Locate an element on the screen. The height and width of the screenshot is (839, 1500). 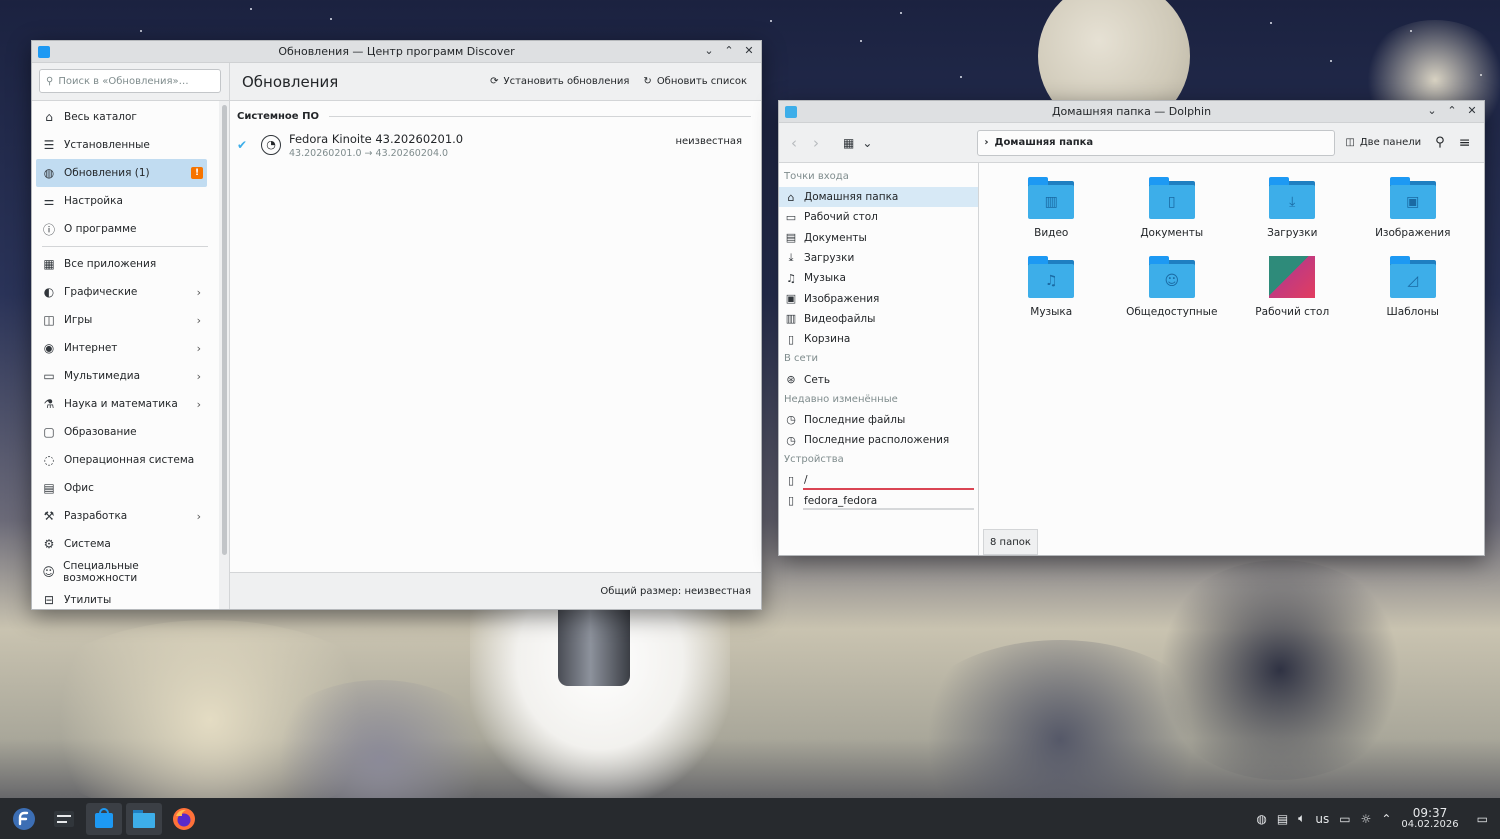
split-icon: ◫ is located at coordinates (1350, 142).